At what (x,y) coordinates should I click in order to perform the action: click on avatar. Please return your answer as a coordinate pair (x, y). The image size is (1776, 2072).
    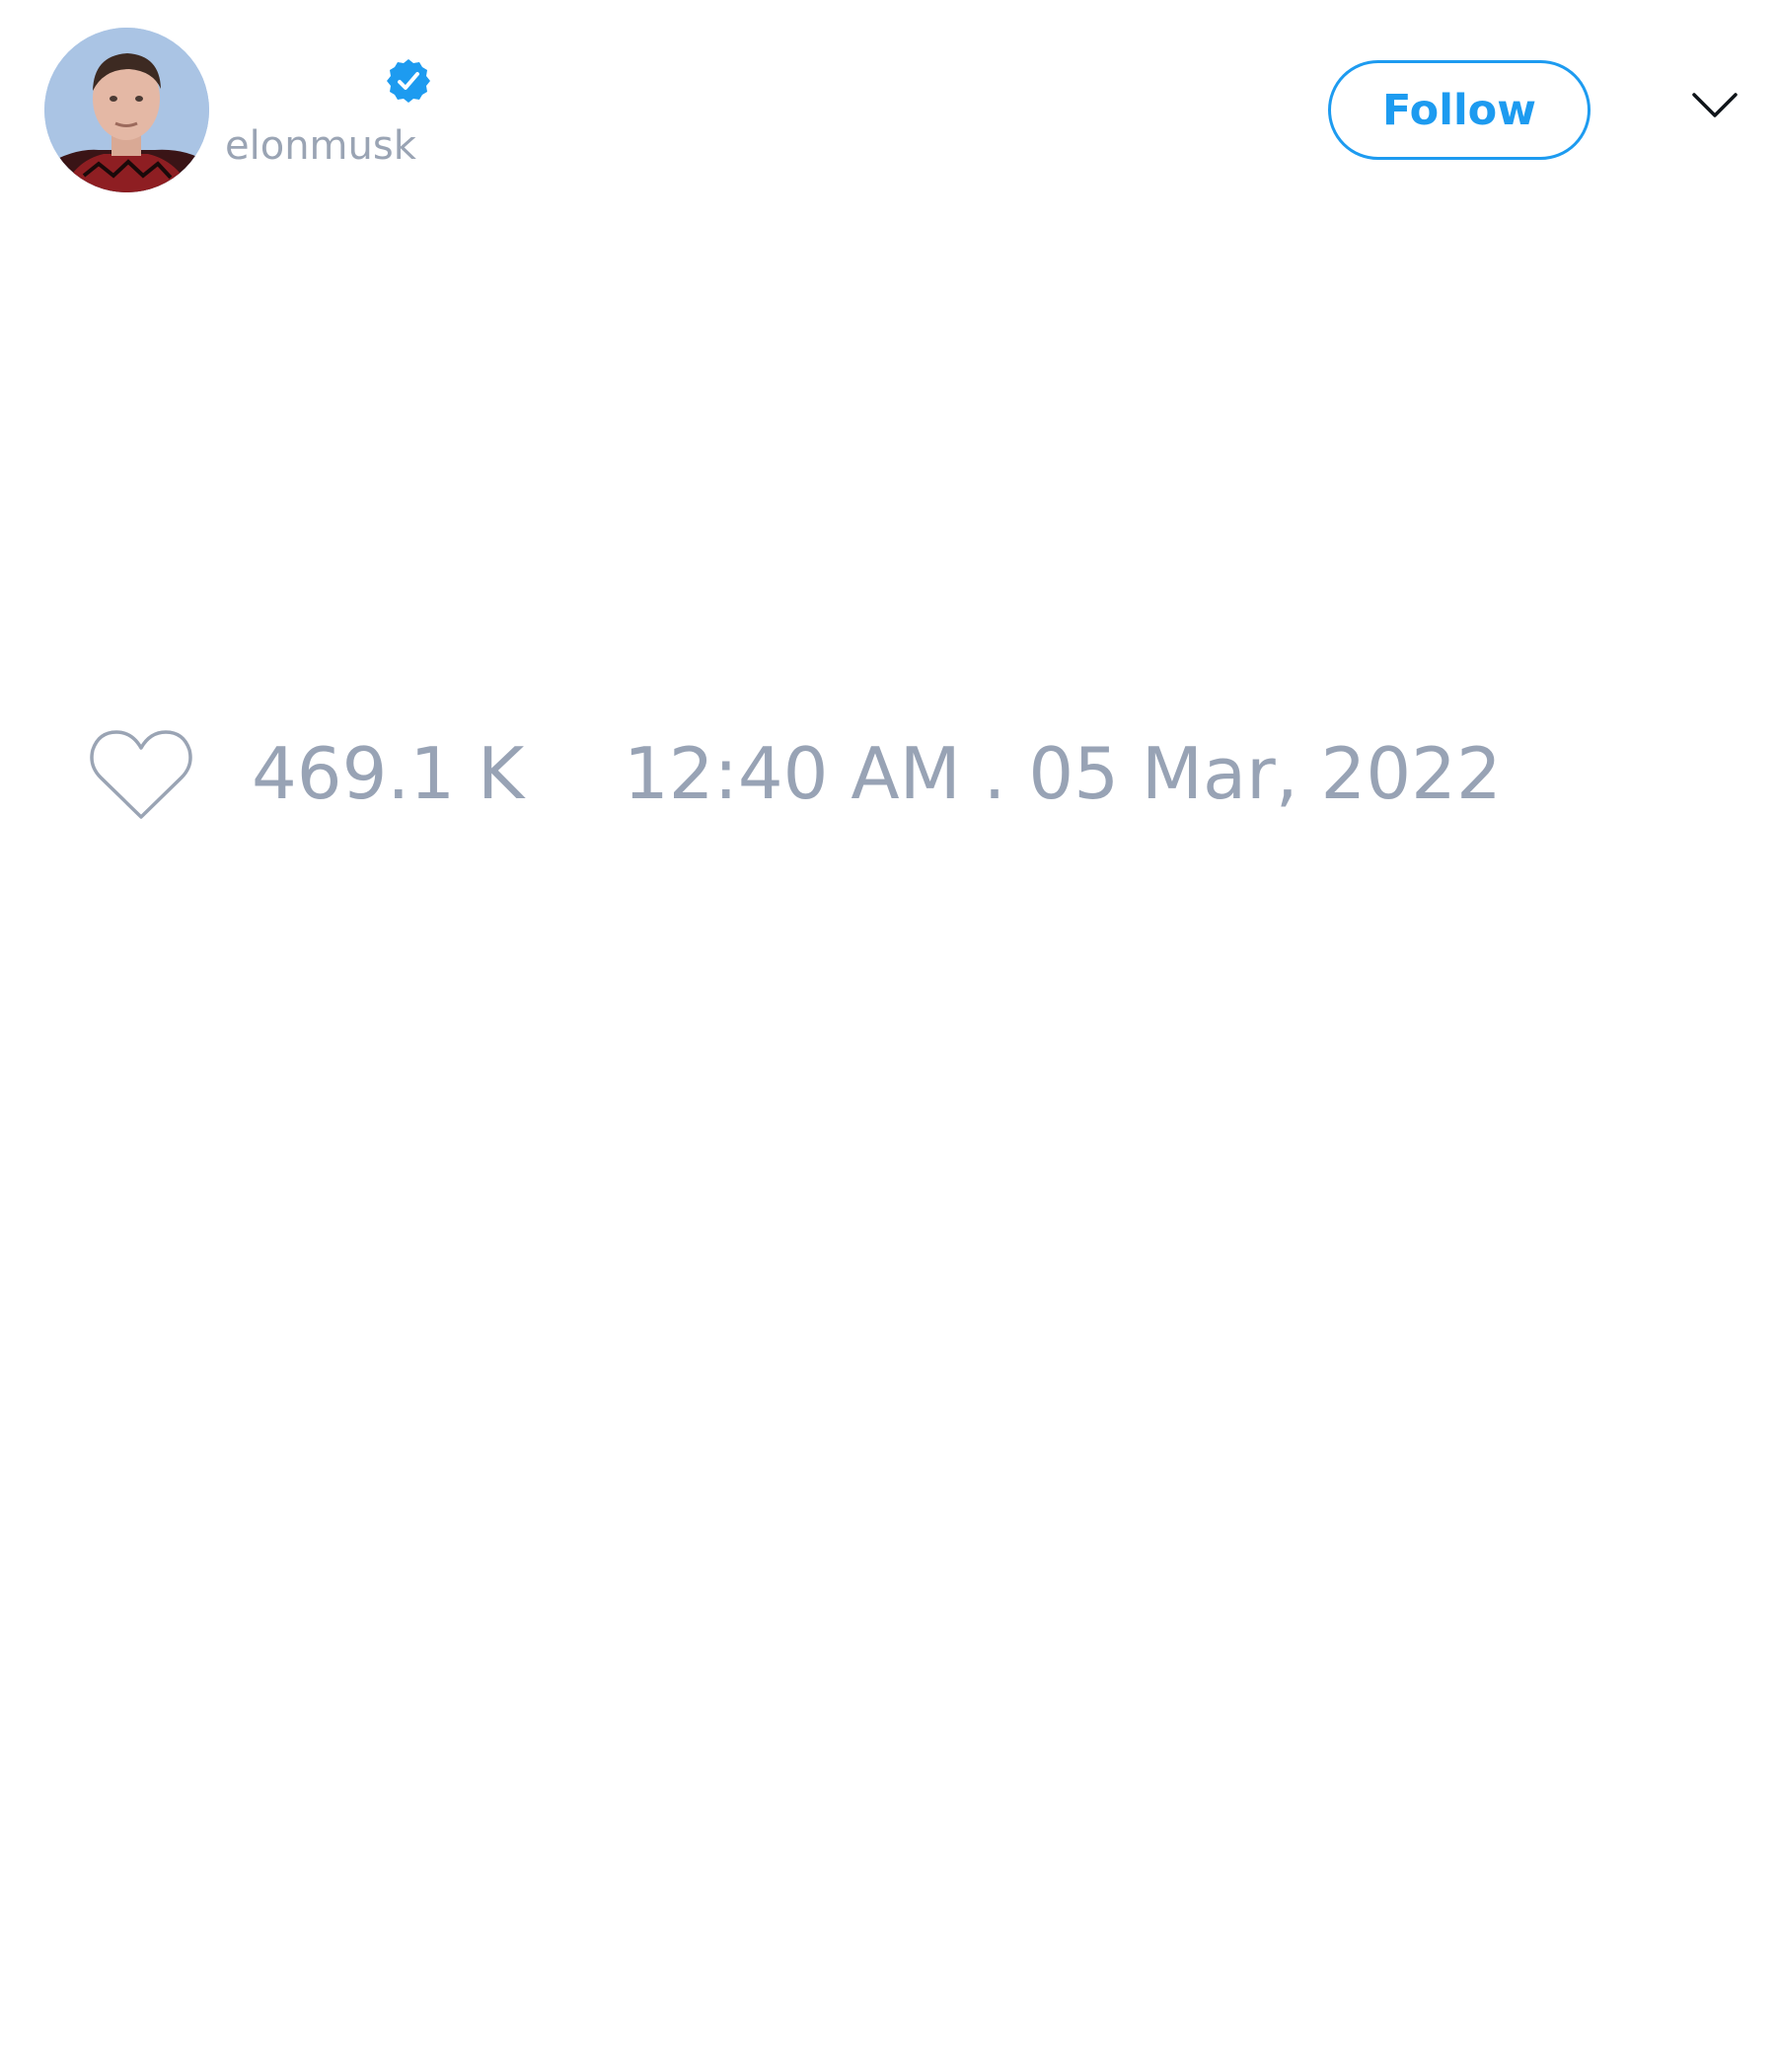
    Looking at the image, I should click on (127, 110).